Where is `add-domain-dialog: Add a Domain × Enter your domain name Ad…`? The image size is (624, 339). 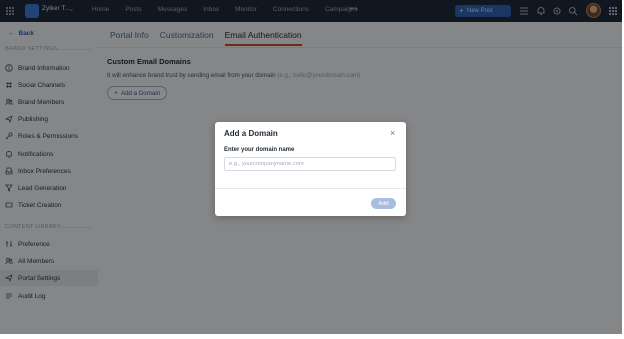
add-domain-dialog: Add a Domain × Enter your domain name Ad… is located at coordinates (310, 169).